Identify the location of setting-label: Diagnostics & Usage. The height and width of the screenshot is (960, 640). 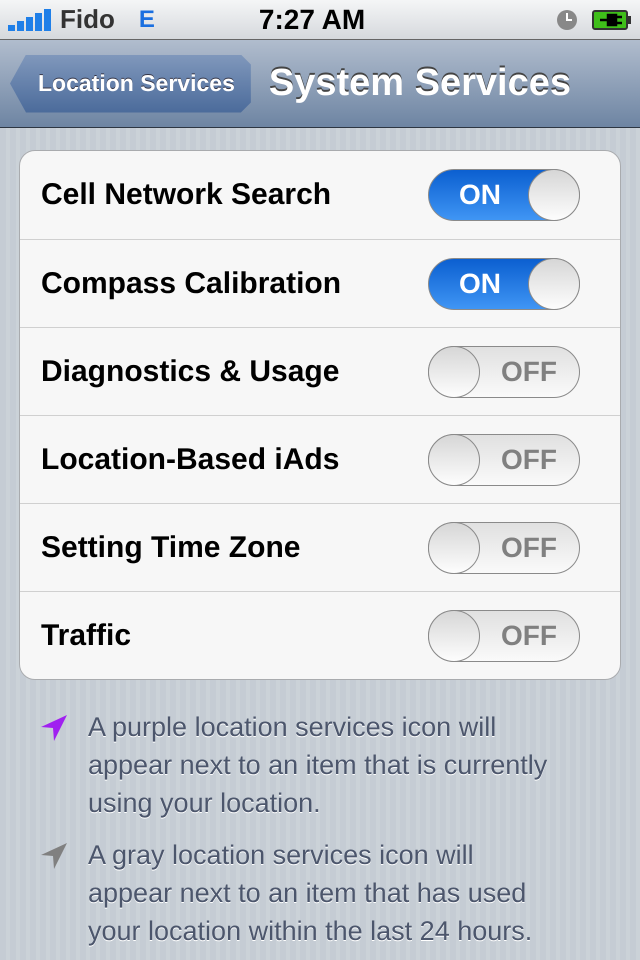
(190, 371).